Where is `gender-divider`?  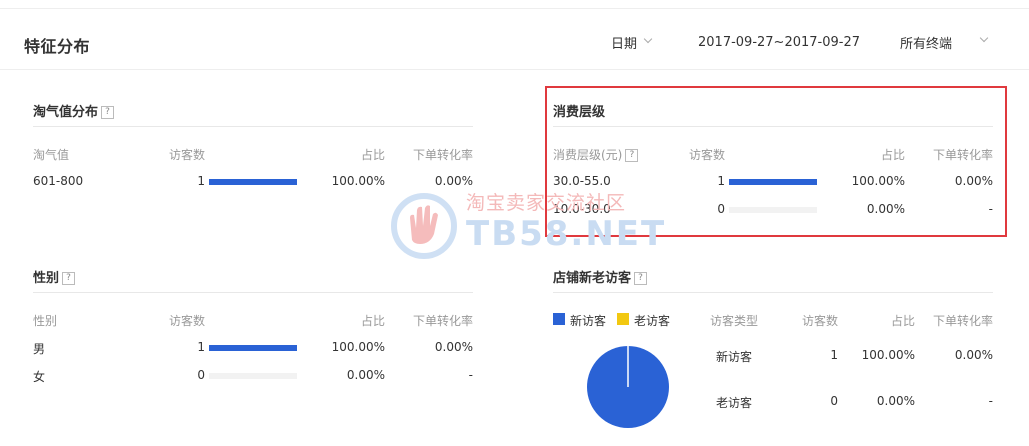 gender-divider is located at coordinates (253, 292).